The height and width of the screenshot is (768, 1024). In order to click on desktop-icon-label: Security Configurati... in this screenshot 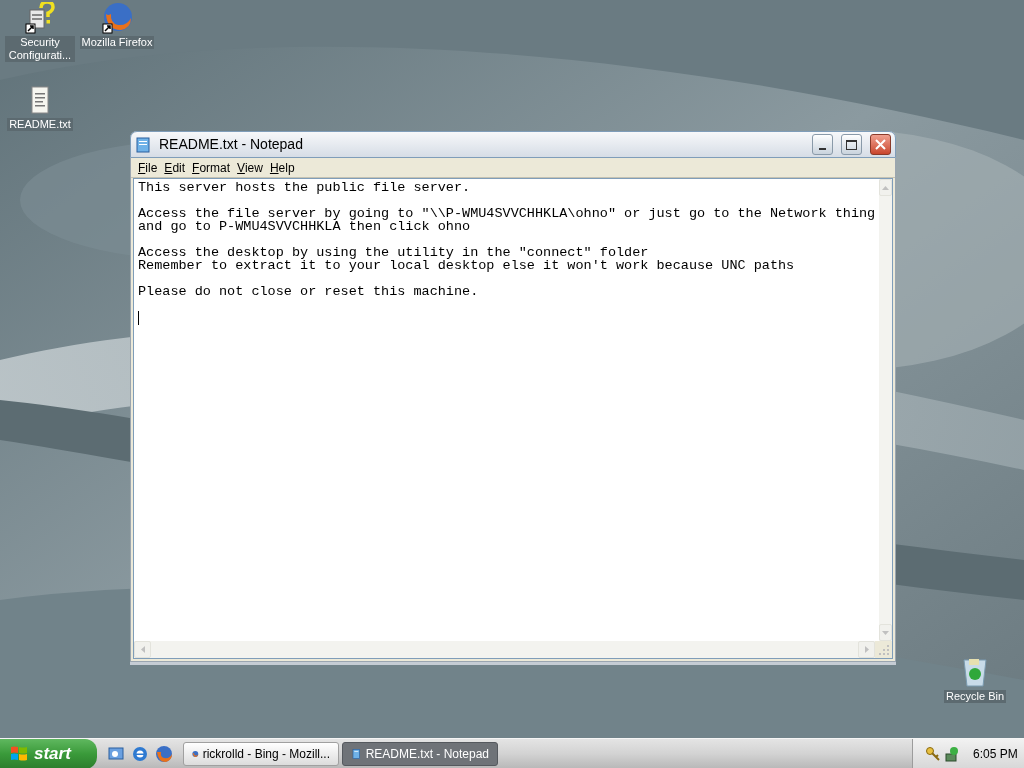, I will do `click(40, 49)`.